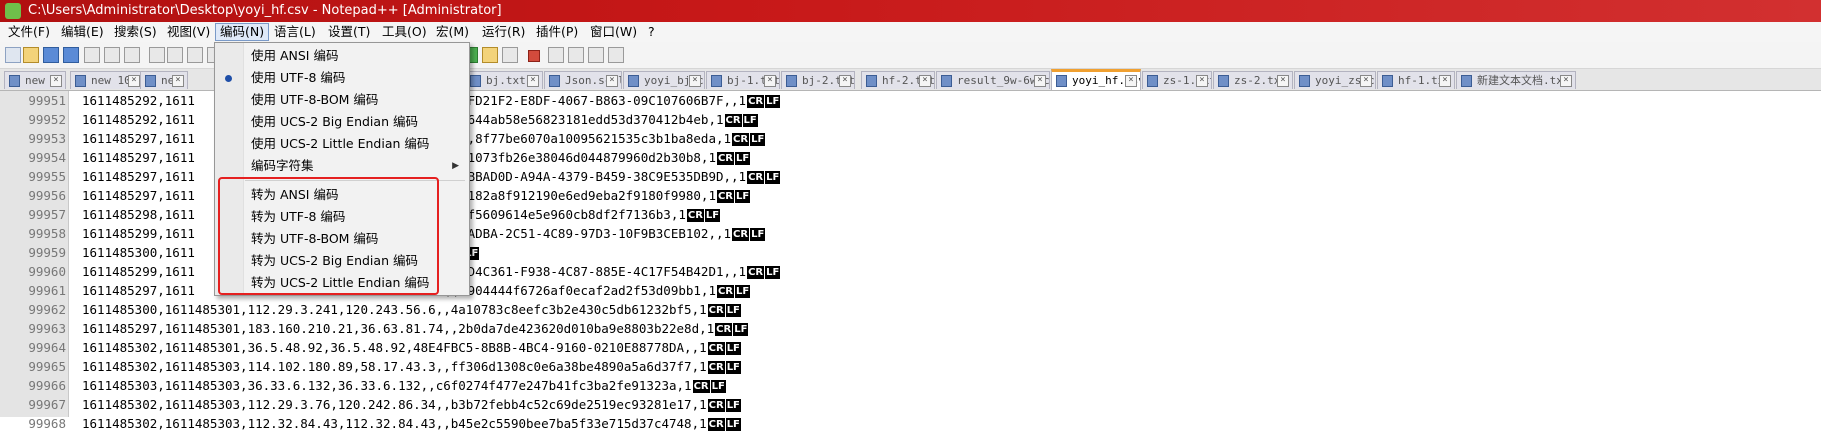  I want to click on menu-language: 语言(L), so click(295, 32).